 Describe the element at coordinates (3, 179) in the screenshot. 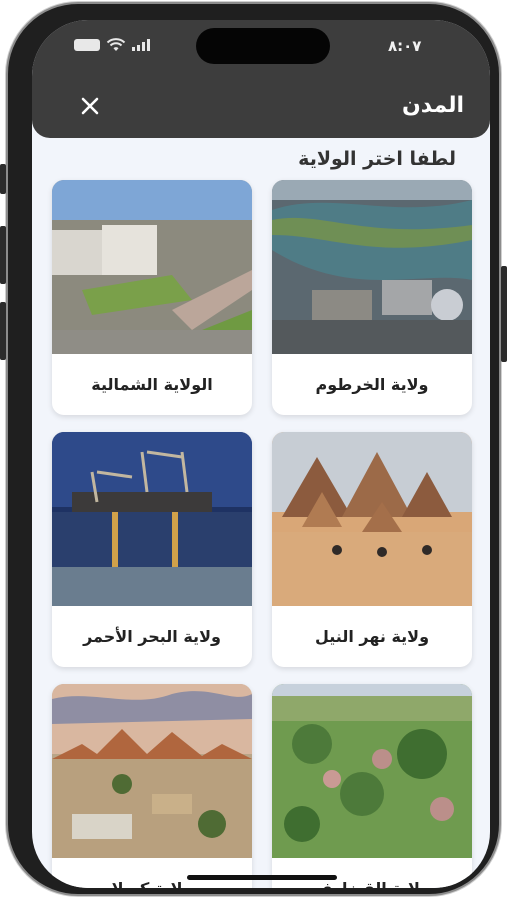

I see `mute-switch` at that location.